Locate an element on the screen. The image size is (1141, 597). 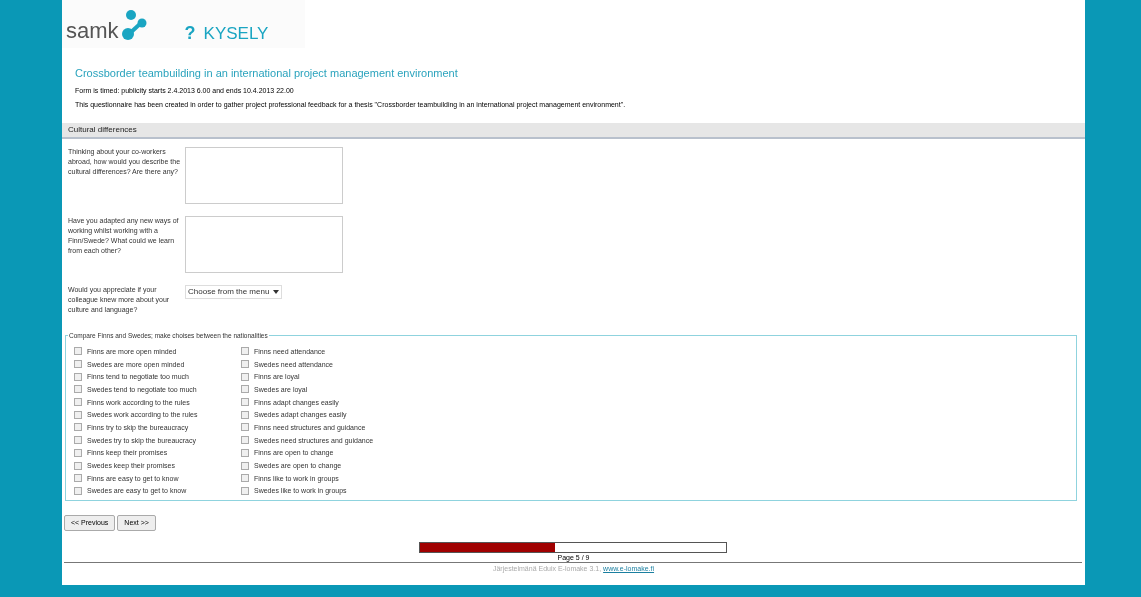
survey-title: Crossborder teambuilding in an international project management environment is located at coordinates (267, 73).